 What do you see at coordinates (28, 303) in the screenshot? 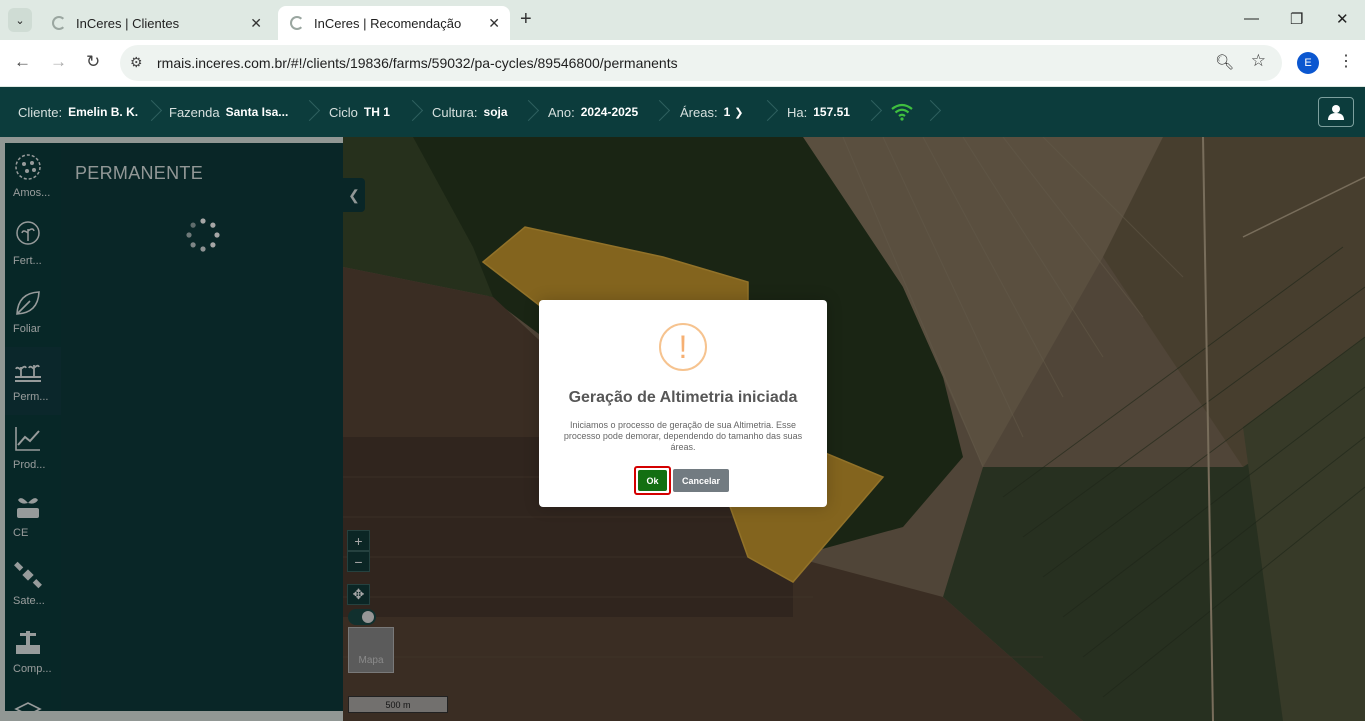
I see `leaf-icon` at bounding box center [28, 303].